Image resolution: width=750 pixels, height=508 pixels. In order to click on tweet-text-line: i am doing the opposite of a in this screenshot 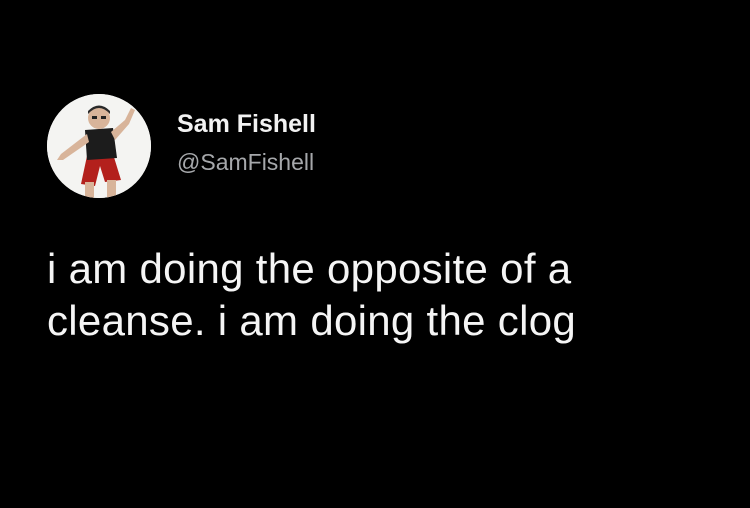, I will do `click(309, 268)`.